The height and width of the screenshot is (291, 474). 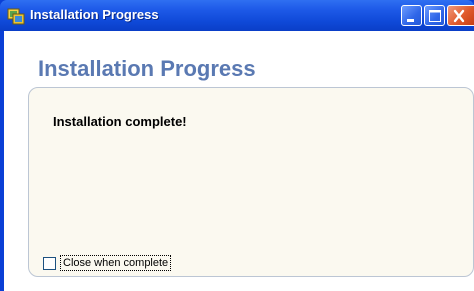 I want to click on close-button, so click(x=460, y=15).